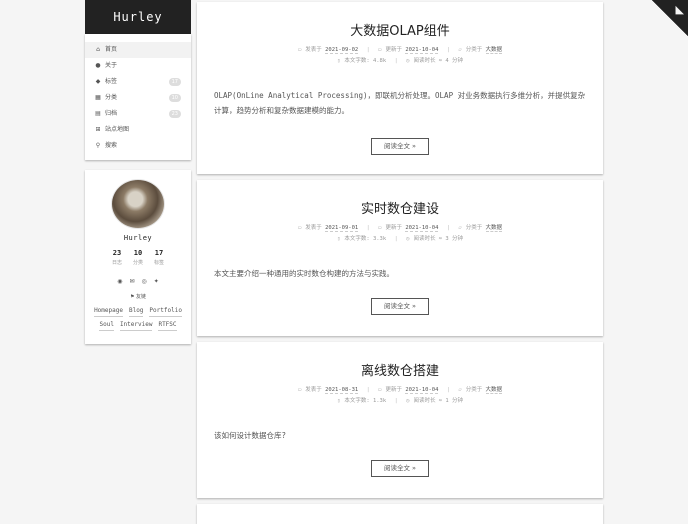 The height and width of the screenshot is (524, 688). Describe the element at coordinates (454, 401) in the screenshot. I see `reading-time: 1 分钟` at that location.